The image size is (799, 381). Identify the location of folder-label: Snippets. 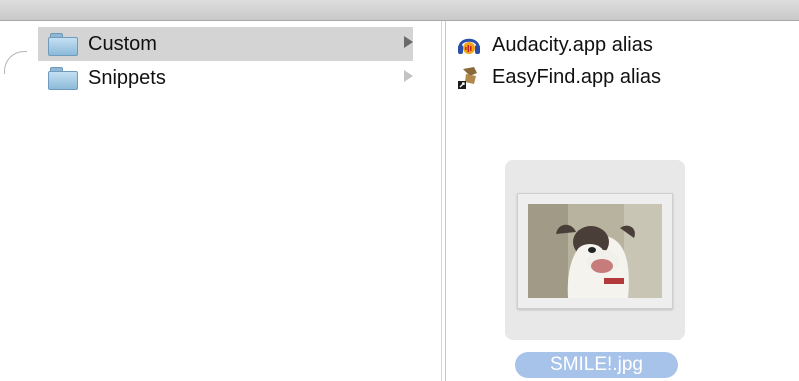
(127, 77).